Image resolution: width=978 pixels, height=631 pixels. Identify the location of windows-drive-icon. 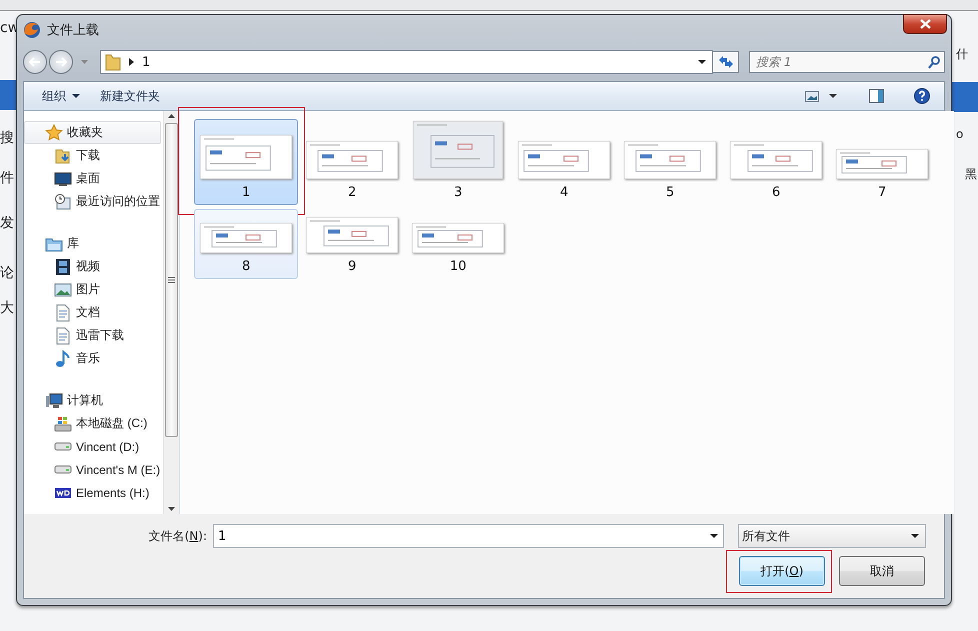
(63, 423).